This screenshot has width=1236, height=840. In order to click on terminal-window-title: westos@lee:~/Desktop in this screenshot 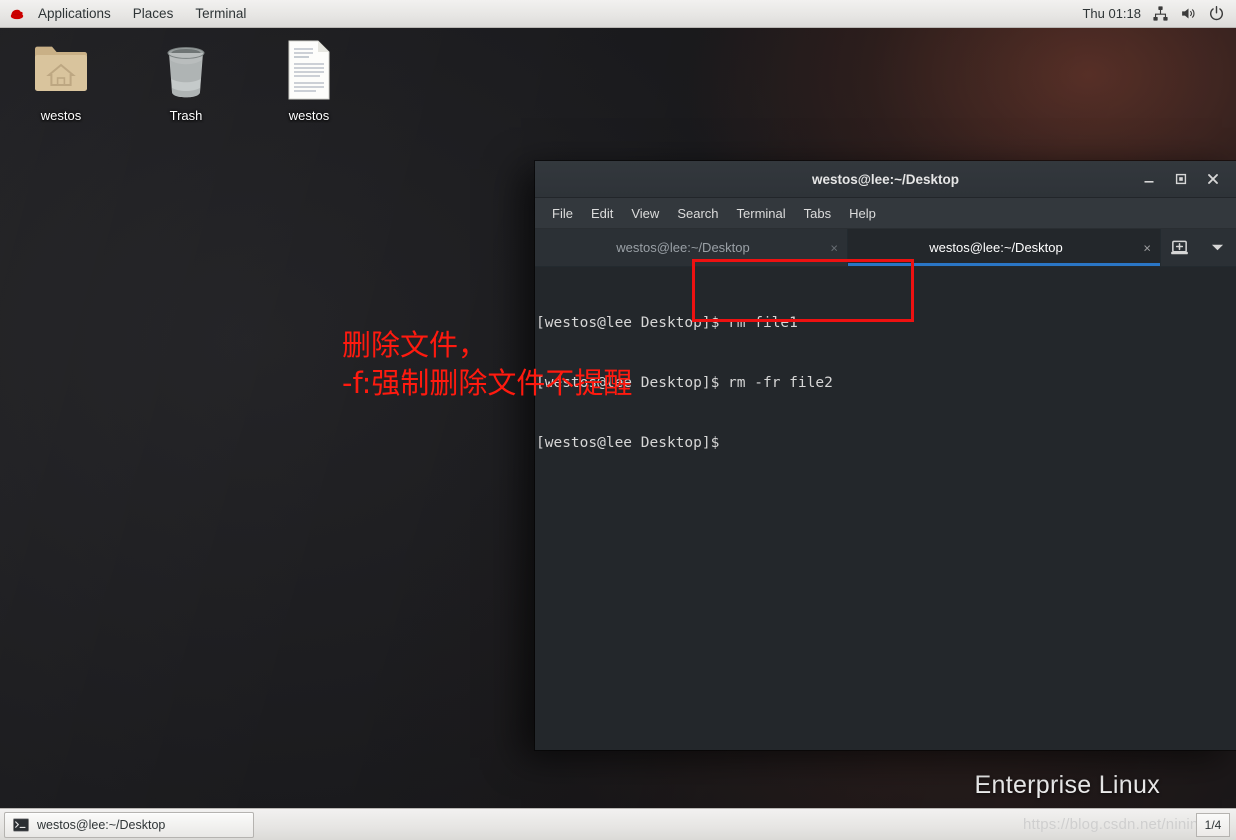, I will do `click(885, 179)`.